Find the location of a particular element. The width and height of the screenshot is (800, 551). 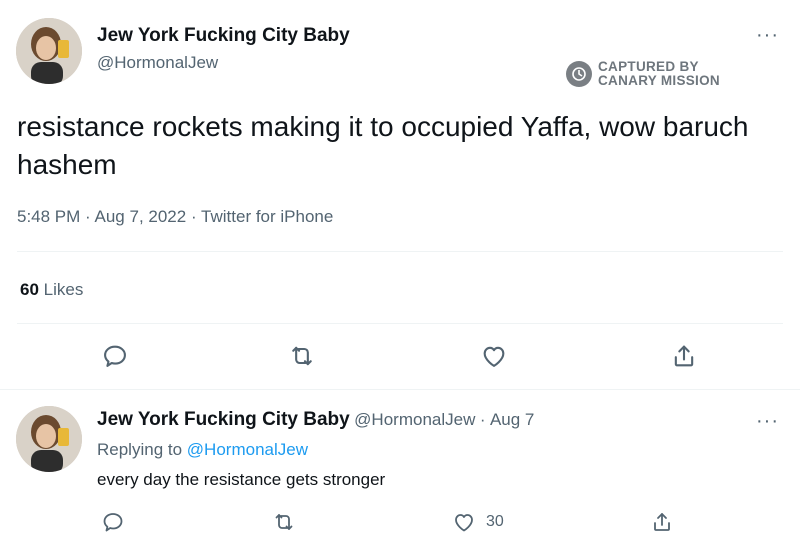

watermark: CAPTURED BY CANARY MISSION is located at coordinates (643, 74).